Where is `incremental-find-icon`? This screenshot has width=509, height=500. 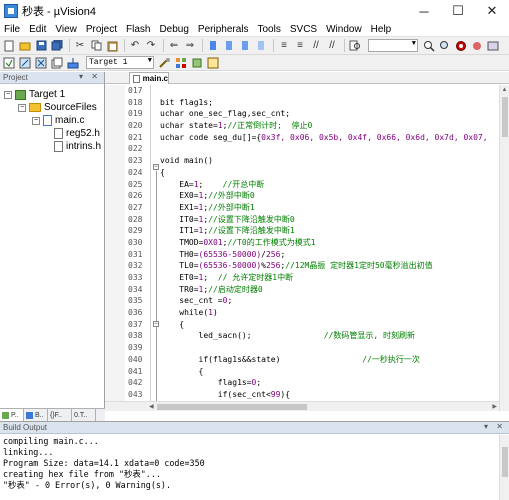
incremental-find-icon is located at coordinates (445, 45).